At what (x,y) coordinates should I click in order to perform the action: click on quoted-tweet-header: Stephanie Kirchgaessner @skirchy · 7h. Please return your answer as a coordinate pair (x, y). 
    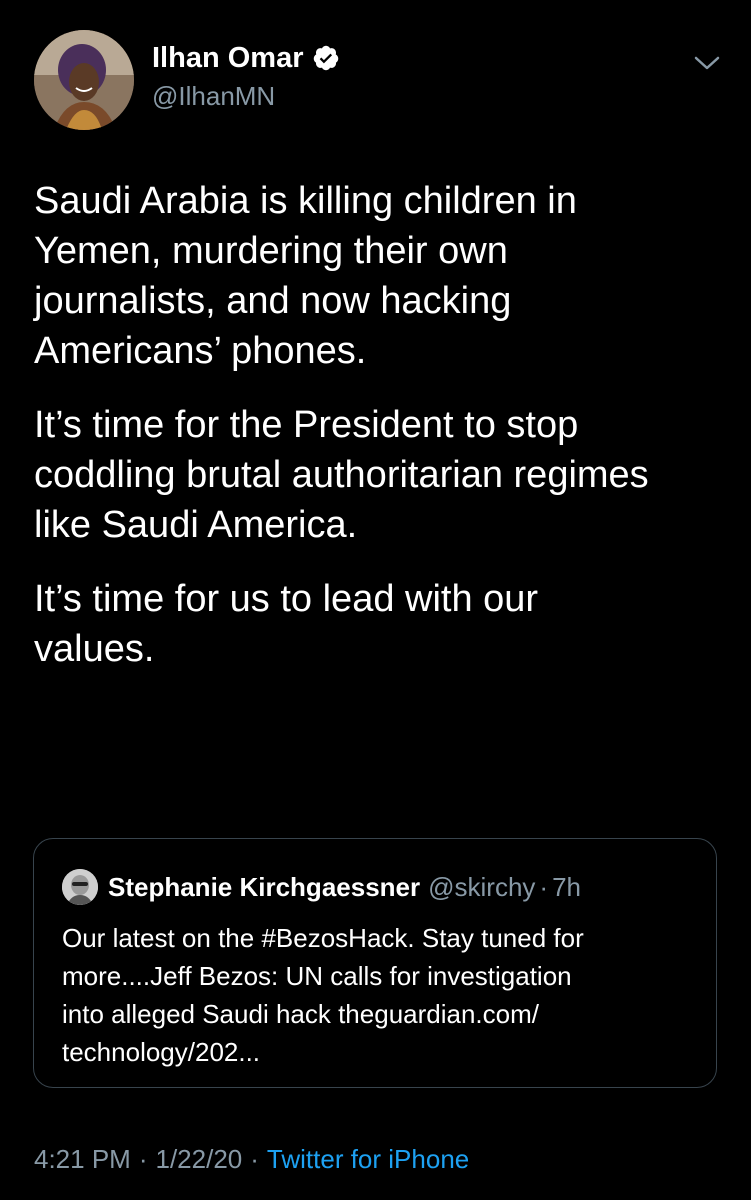
    Looking at the image, I should click on (321, 887).